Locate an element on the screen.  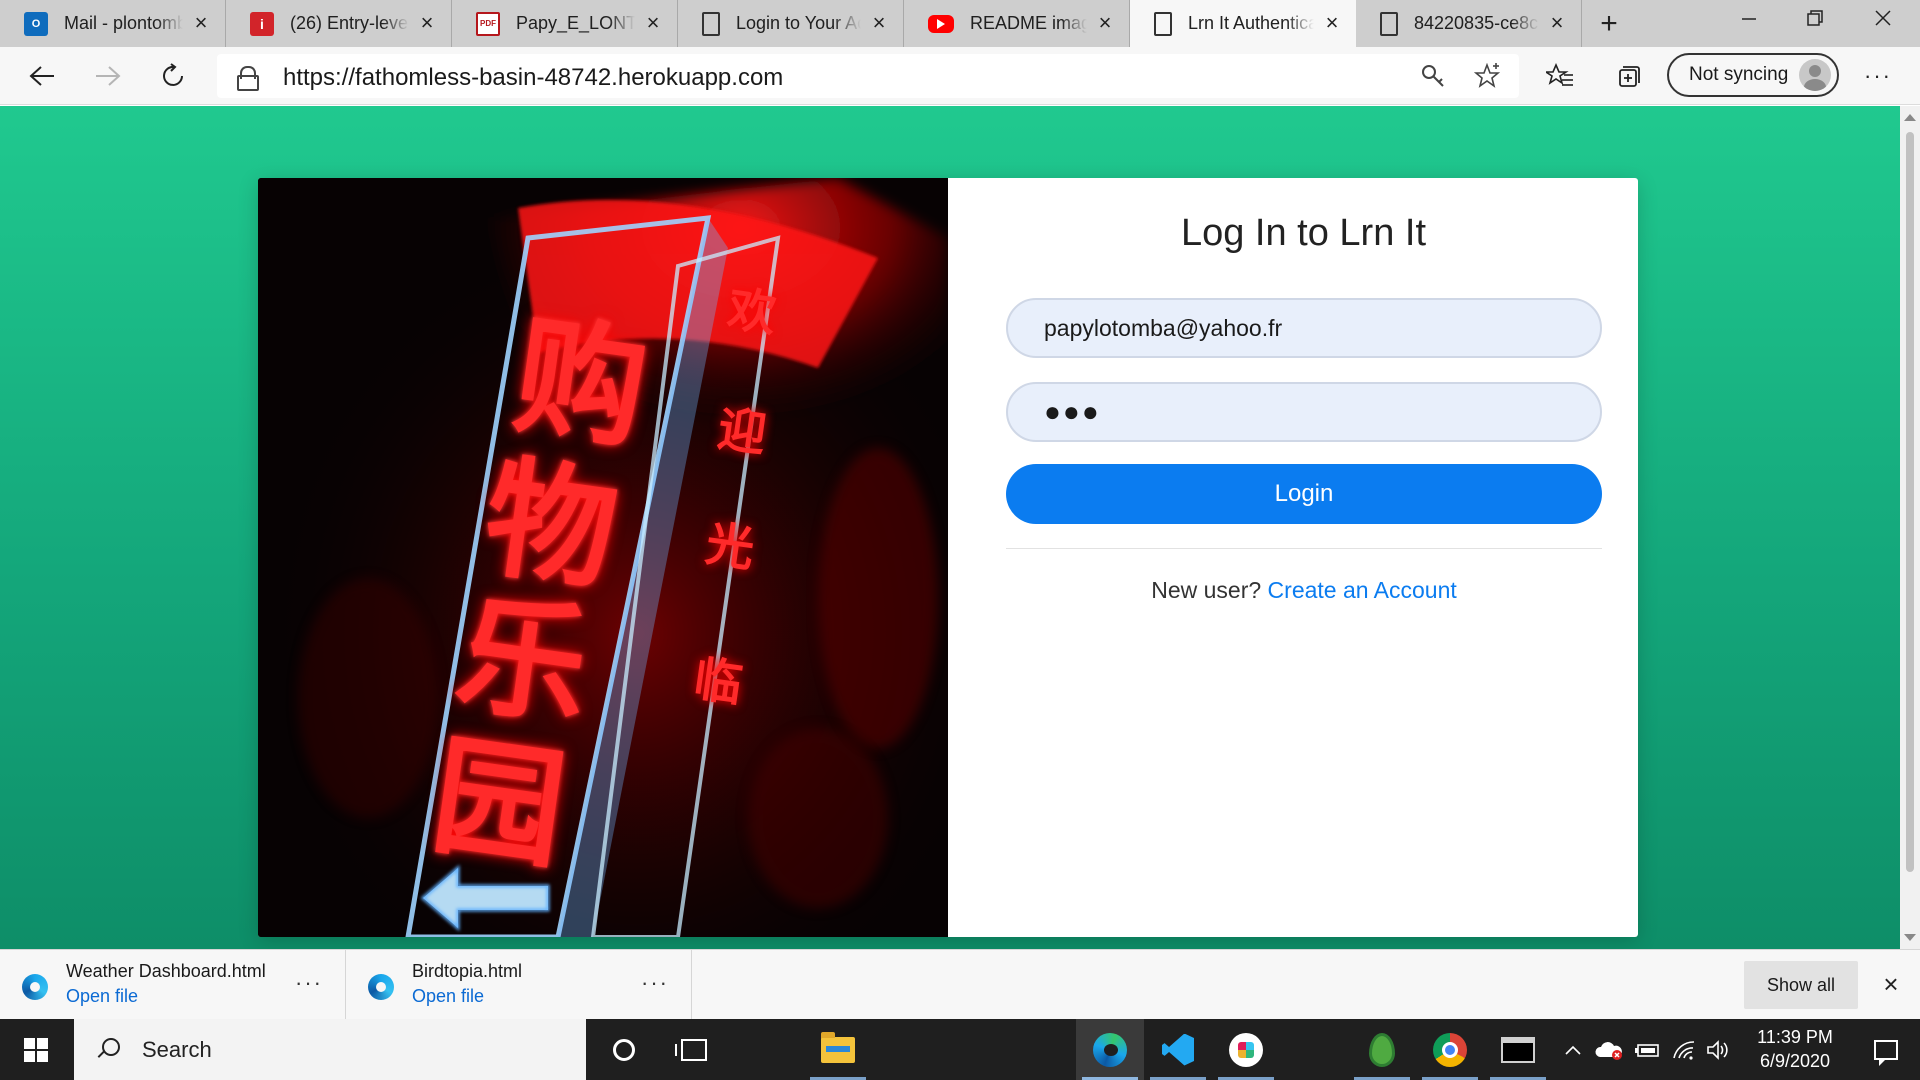
cortana-button is located at coordinates (624, 1049).